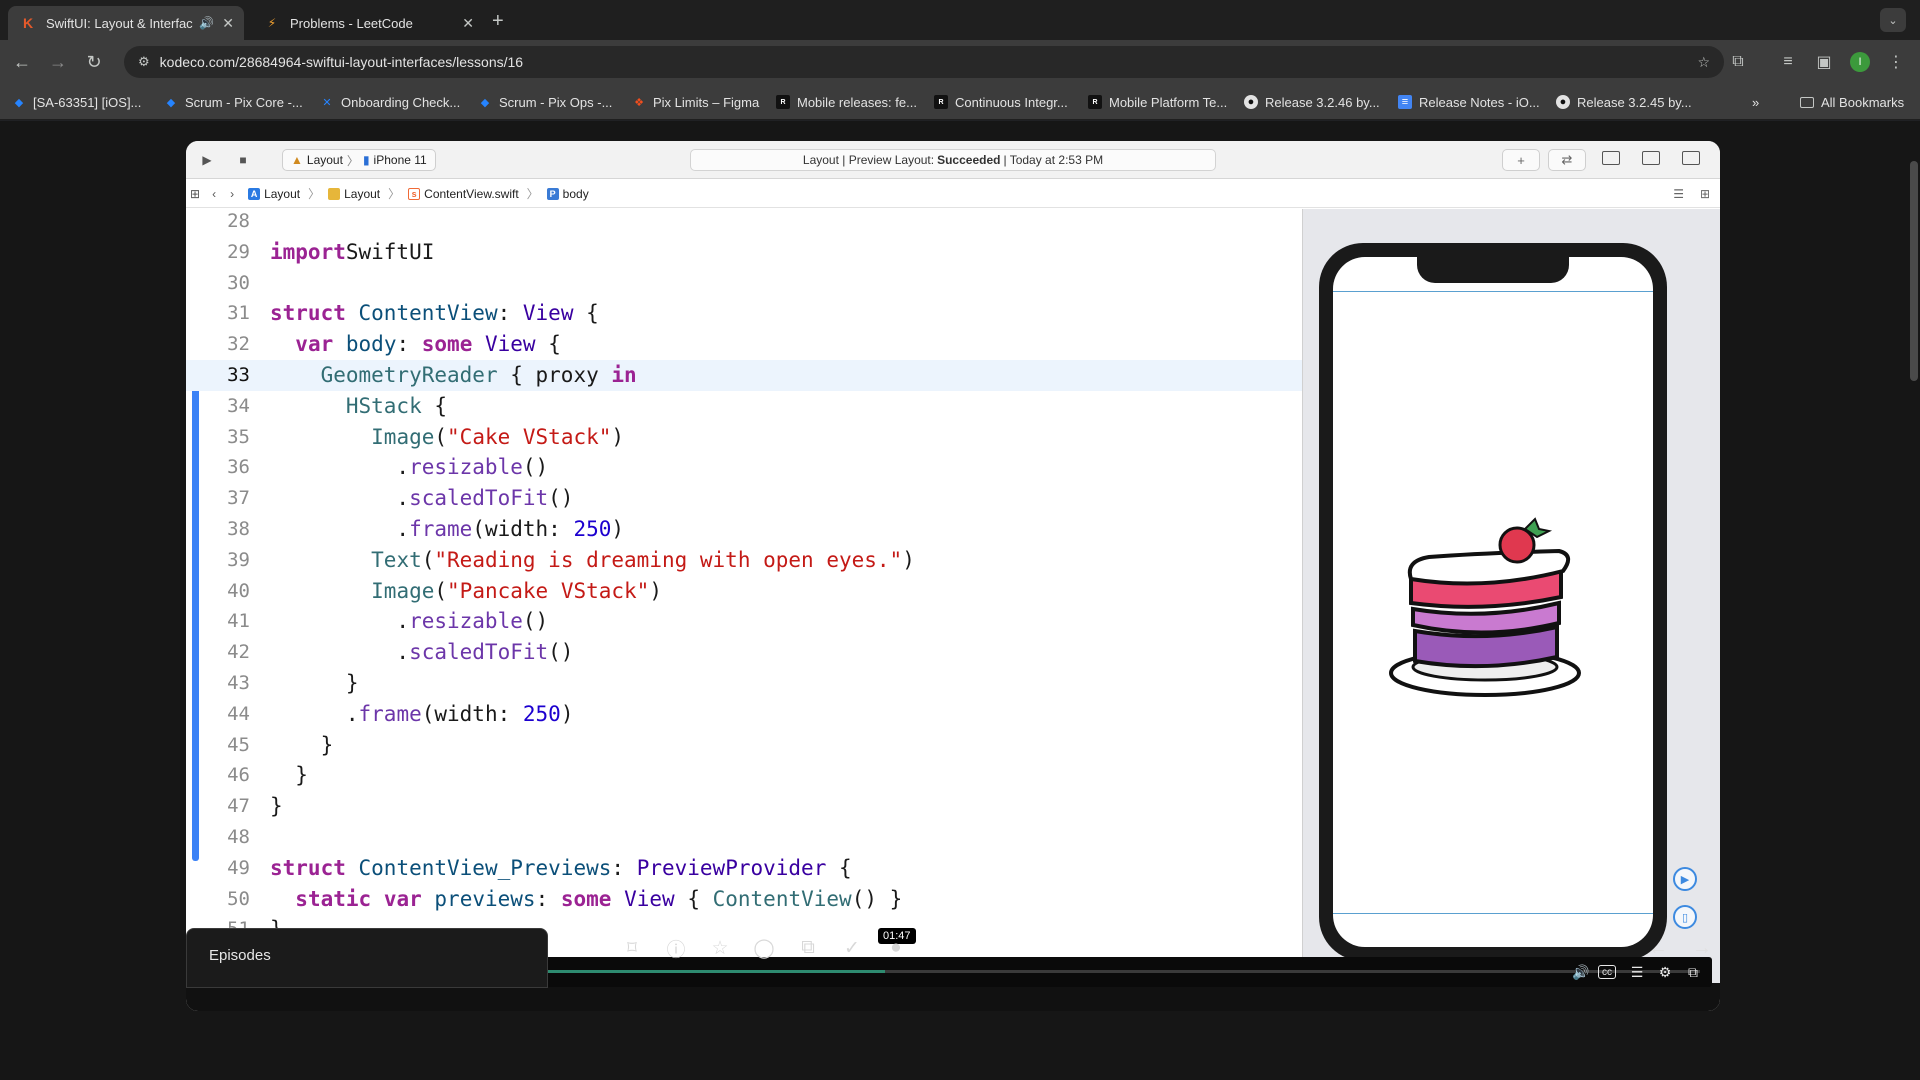  What do you see at coordinates (447, 344) in the screenshot?
I see `code-token: some` at bounding box center [447, 344].